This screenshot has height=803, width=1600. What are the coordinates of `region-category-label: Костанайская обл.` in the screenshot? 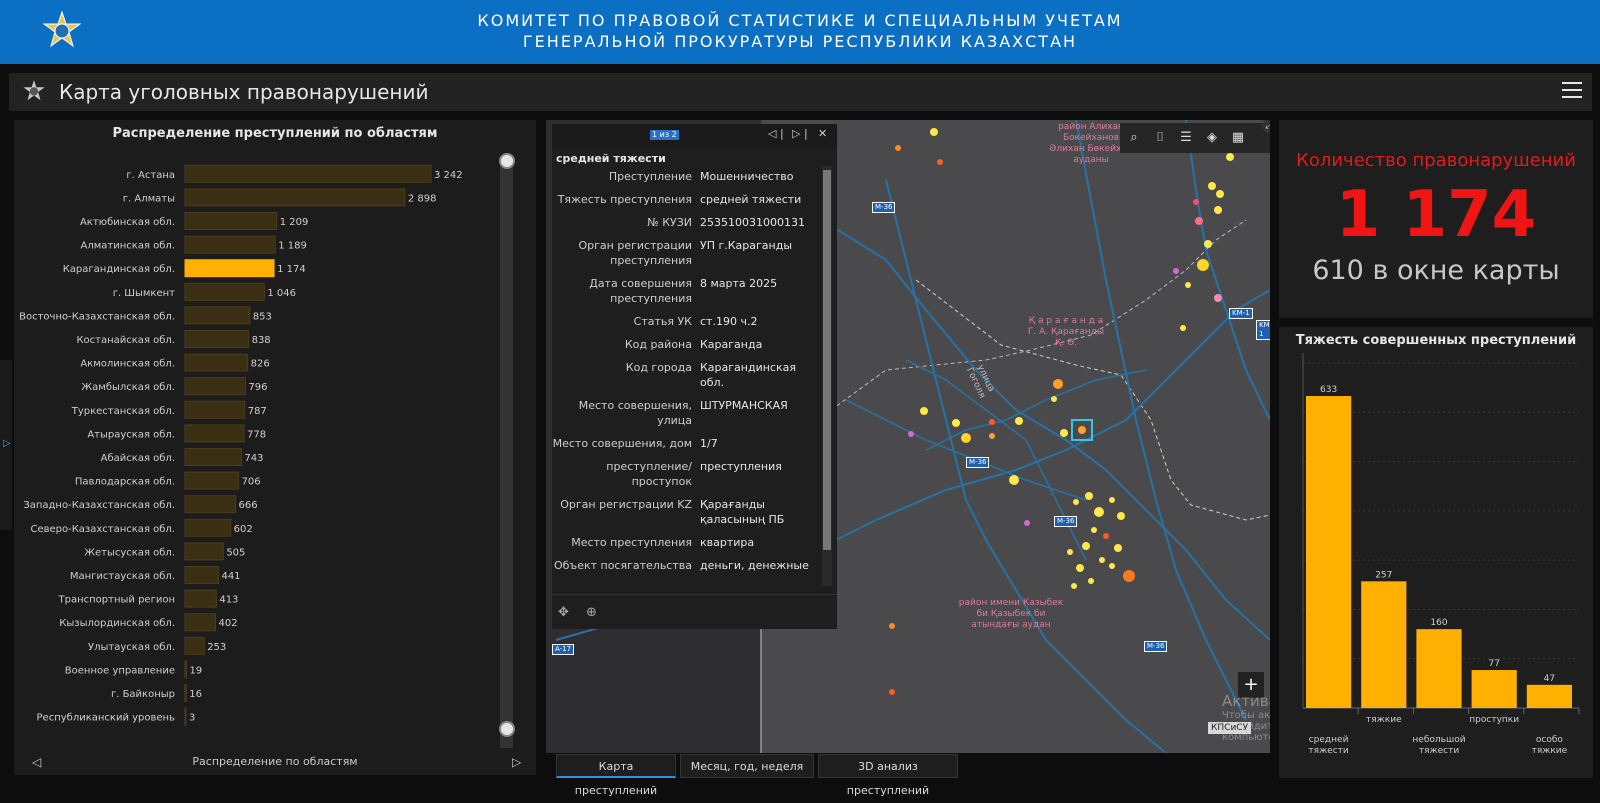 It's located at (125, 340).